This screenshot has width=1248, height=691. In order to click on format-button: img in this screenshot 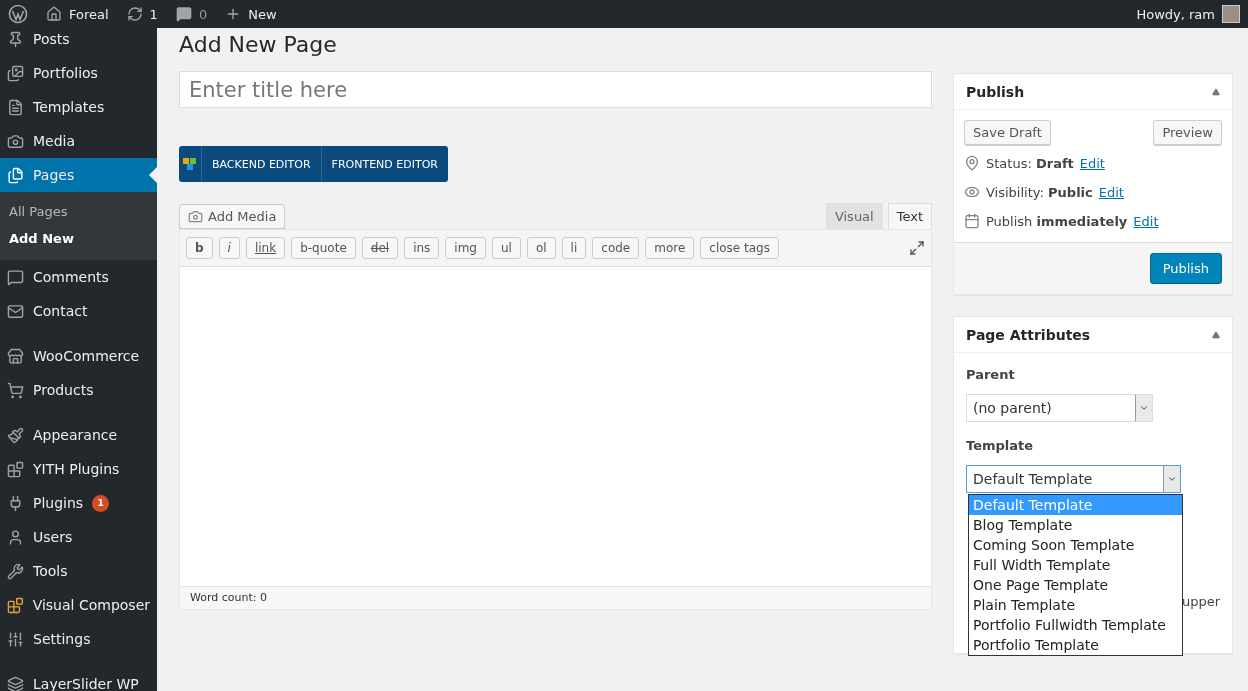, I will do `click(465, 248)`.